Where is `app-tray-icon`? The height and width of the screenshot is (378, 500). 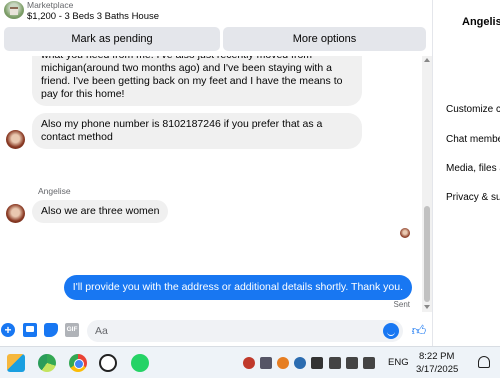
app-tray-icon is located at coordinates (283, 363).